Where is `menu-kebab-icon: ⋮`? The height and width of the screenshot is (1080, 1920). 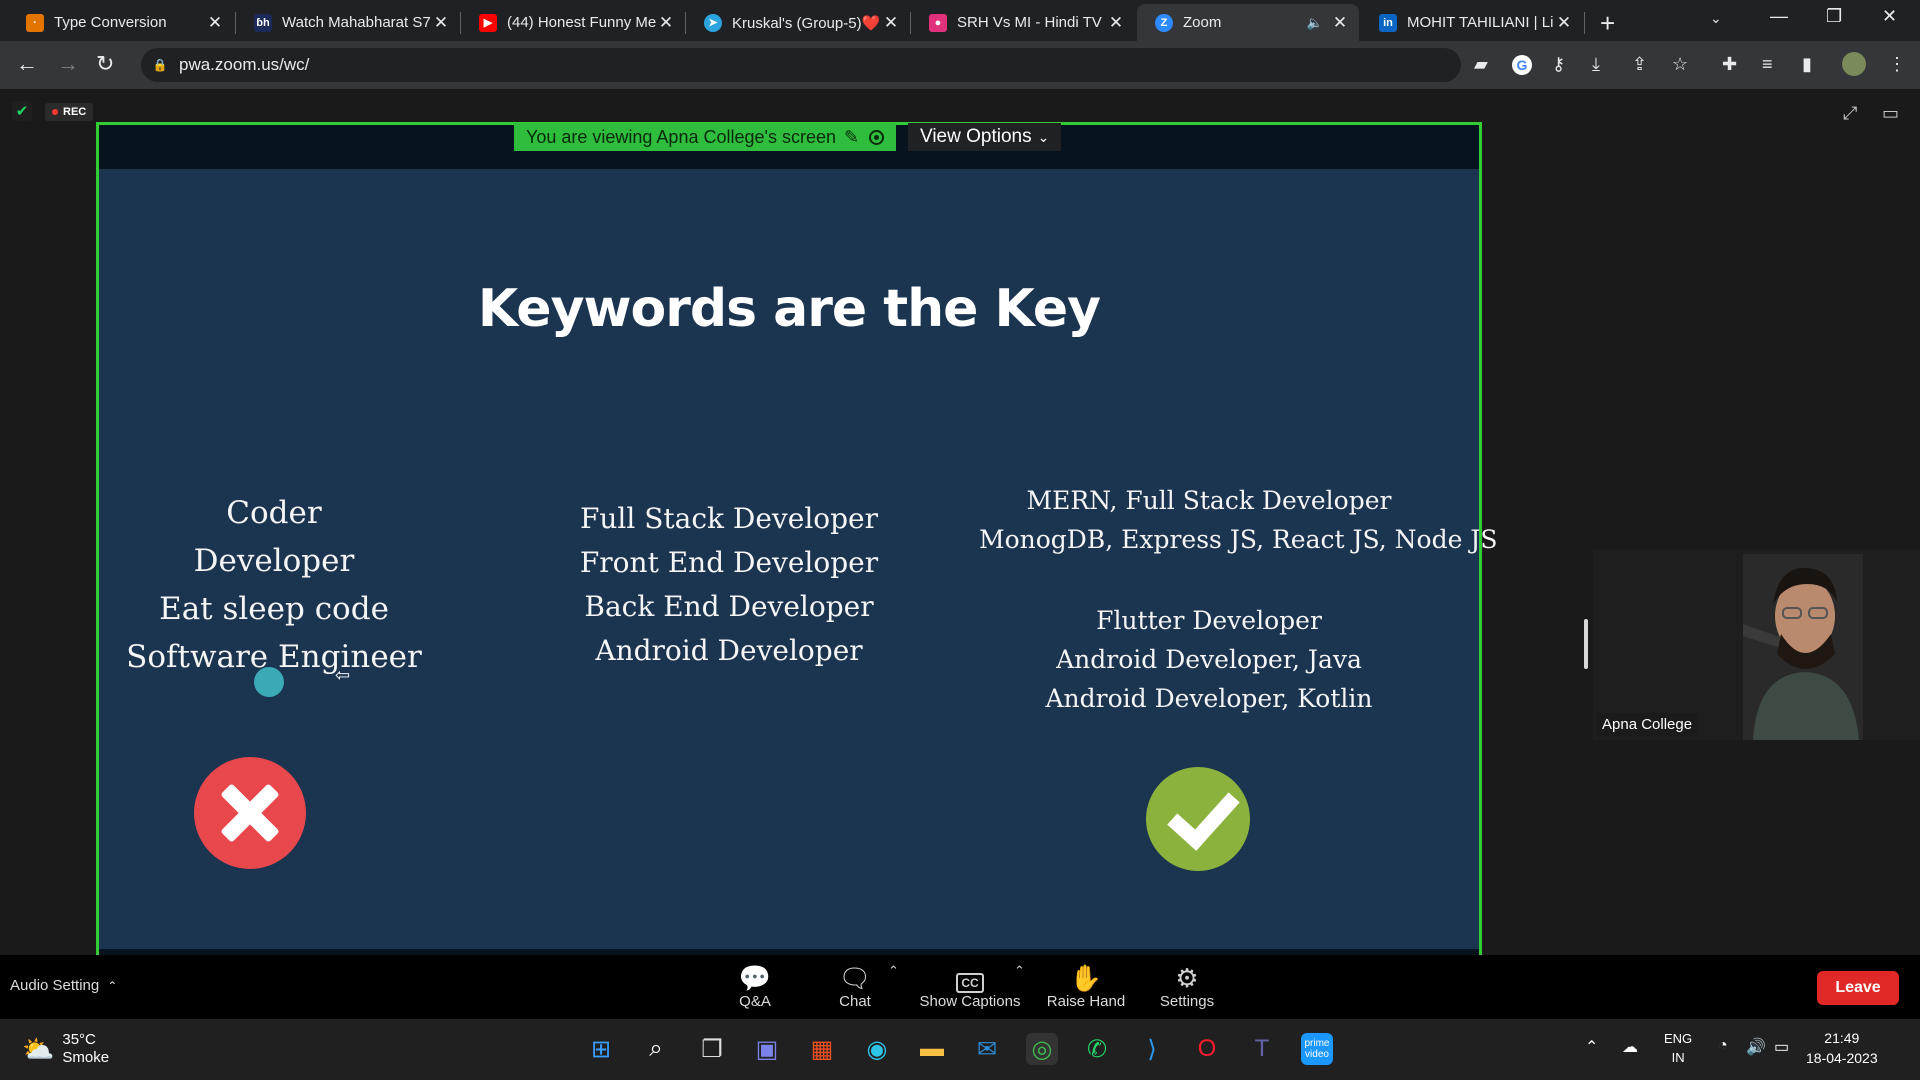 menu-kebab-icon: ⋮ is located at coordinates (1897, 64).